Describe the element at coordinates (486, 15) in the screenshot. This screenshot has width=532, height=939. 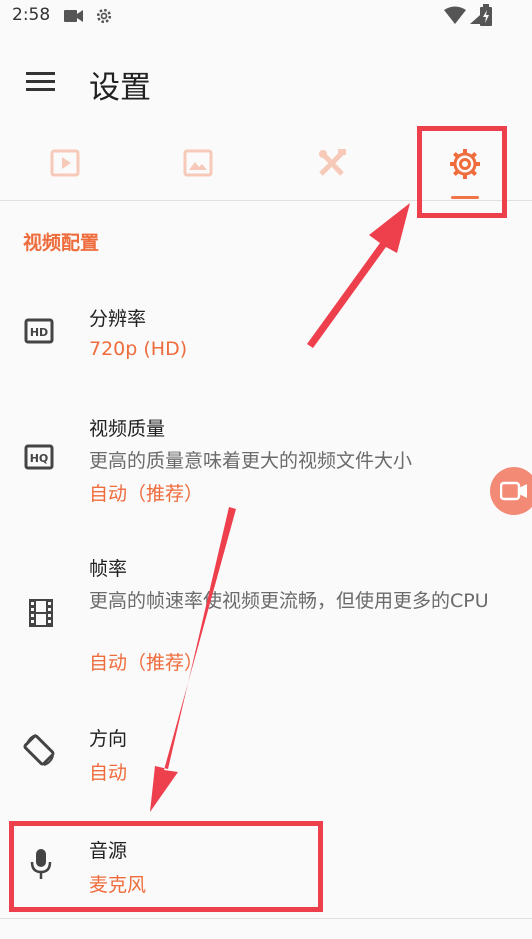
I see `battery-icon` at that location.